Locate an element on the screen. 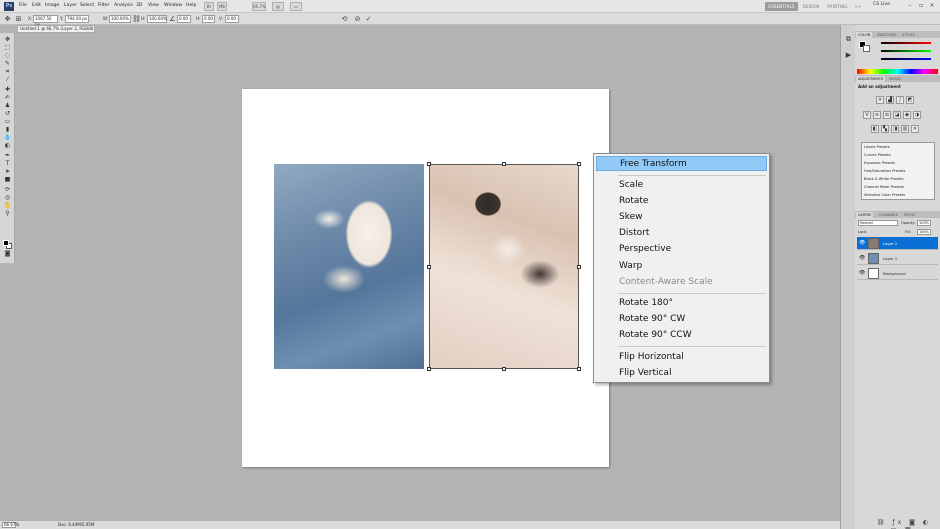  layer-name: Layer 2 is located at coordinates (890, 243).